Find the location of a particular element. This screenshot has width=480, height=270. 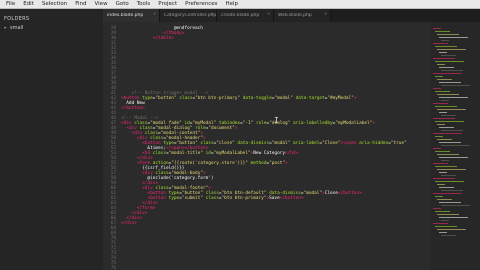

menu-item-find: Find is located at coordinates (80, 4).